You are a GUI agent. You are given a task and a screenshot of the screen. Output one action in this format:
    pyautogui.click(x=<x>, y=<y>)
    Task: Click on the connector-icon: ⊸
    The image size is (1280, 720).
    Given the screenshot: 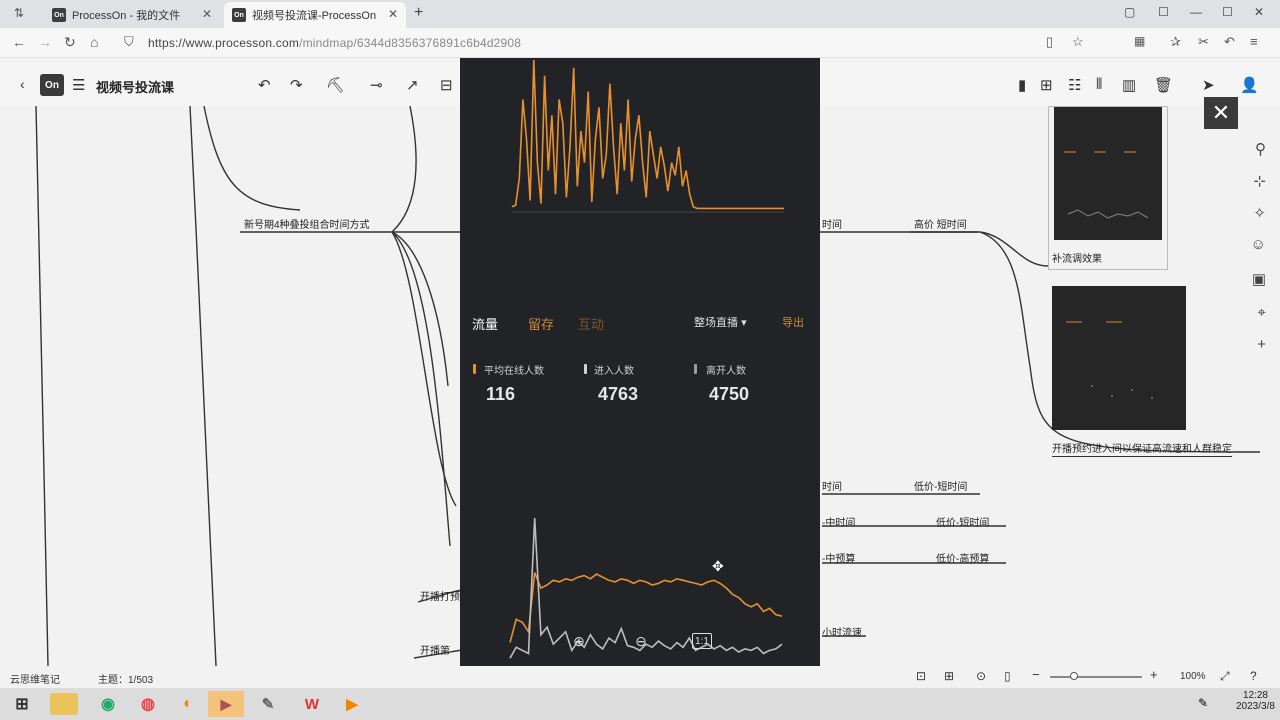 What is the action you would take?
    pyautogui.click(x=376, y=85)
    